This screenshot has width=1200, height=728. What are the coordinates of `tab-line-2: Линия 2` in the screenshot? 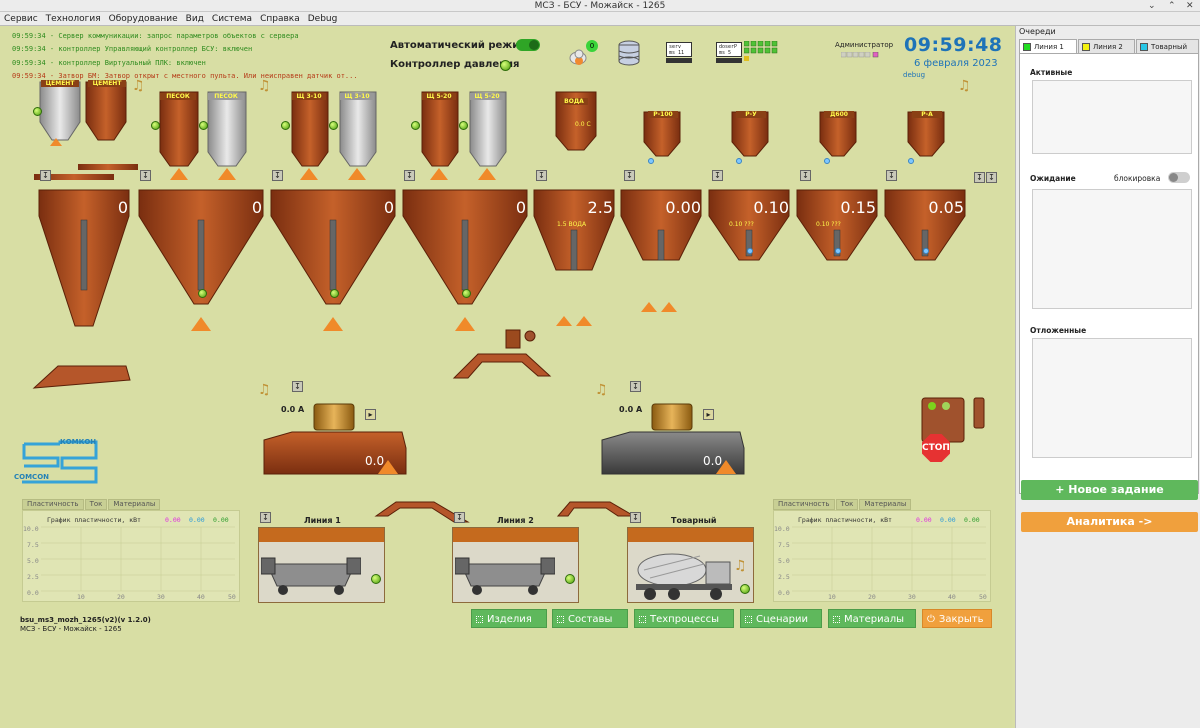 It's located at (1106, 46).